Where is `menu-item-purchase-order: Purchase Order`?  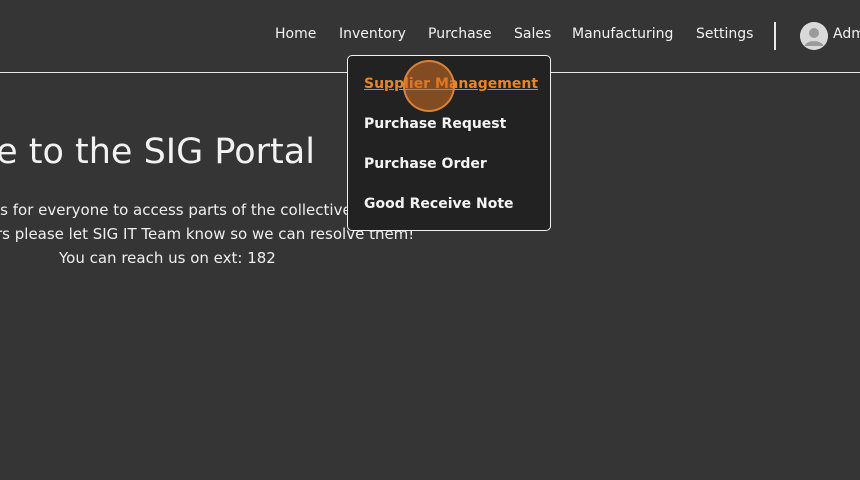
menu-item-purchase-order: Purchase Order is located at coordinates (425, 164).